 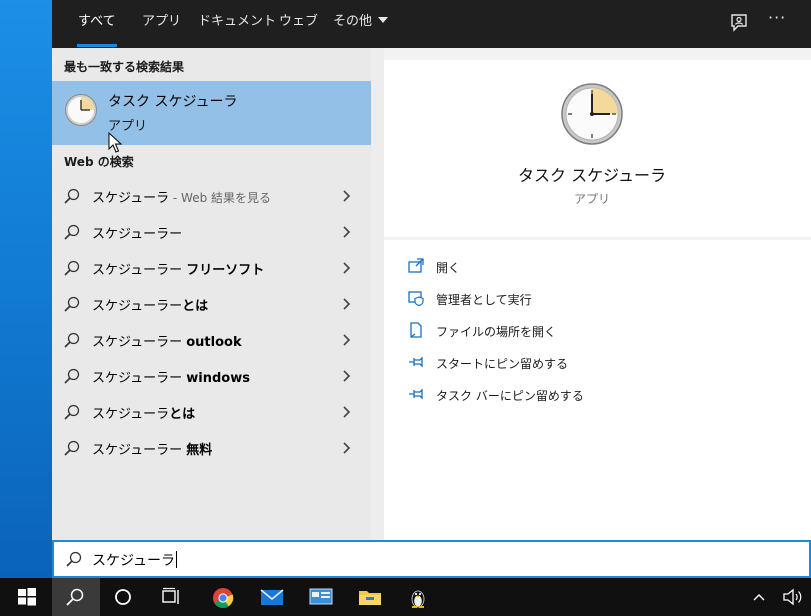 What do you see at coordinates (416, 298) in the screenshot?
I see `run-as-admin-icon` at bounding box center [416, 298].